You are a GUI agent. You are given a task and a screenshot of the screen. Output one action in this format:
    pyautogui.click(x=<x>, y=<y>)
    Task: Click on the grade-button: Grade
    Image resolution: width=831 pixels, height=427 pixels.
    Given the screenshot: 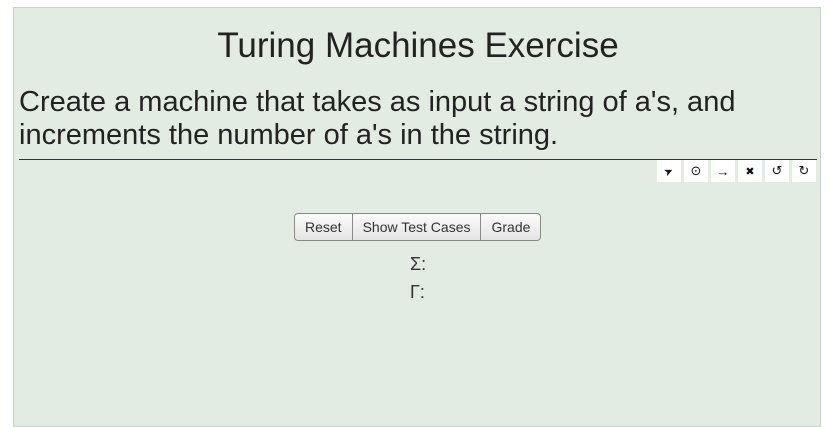 What is the action you would take?
    pyautogui.click(x=510, y=227)
    